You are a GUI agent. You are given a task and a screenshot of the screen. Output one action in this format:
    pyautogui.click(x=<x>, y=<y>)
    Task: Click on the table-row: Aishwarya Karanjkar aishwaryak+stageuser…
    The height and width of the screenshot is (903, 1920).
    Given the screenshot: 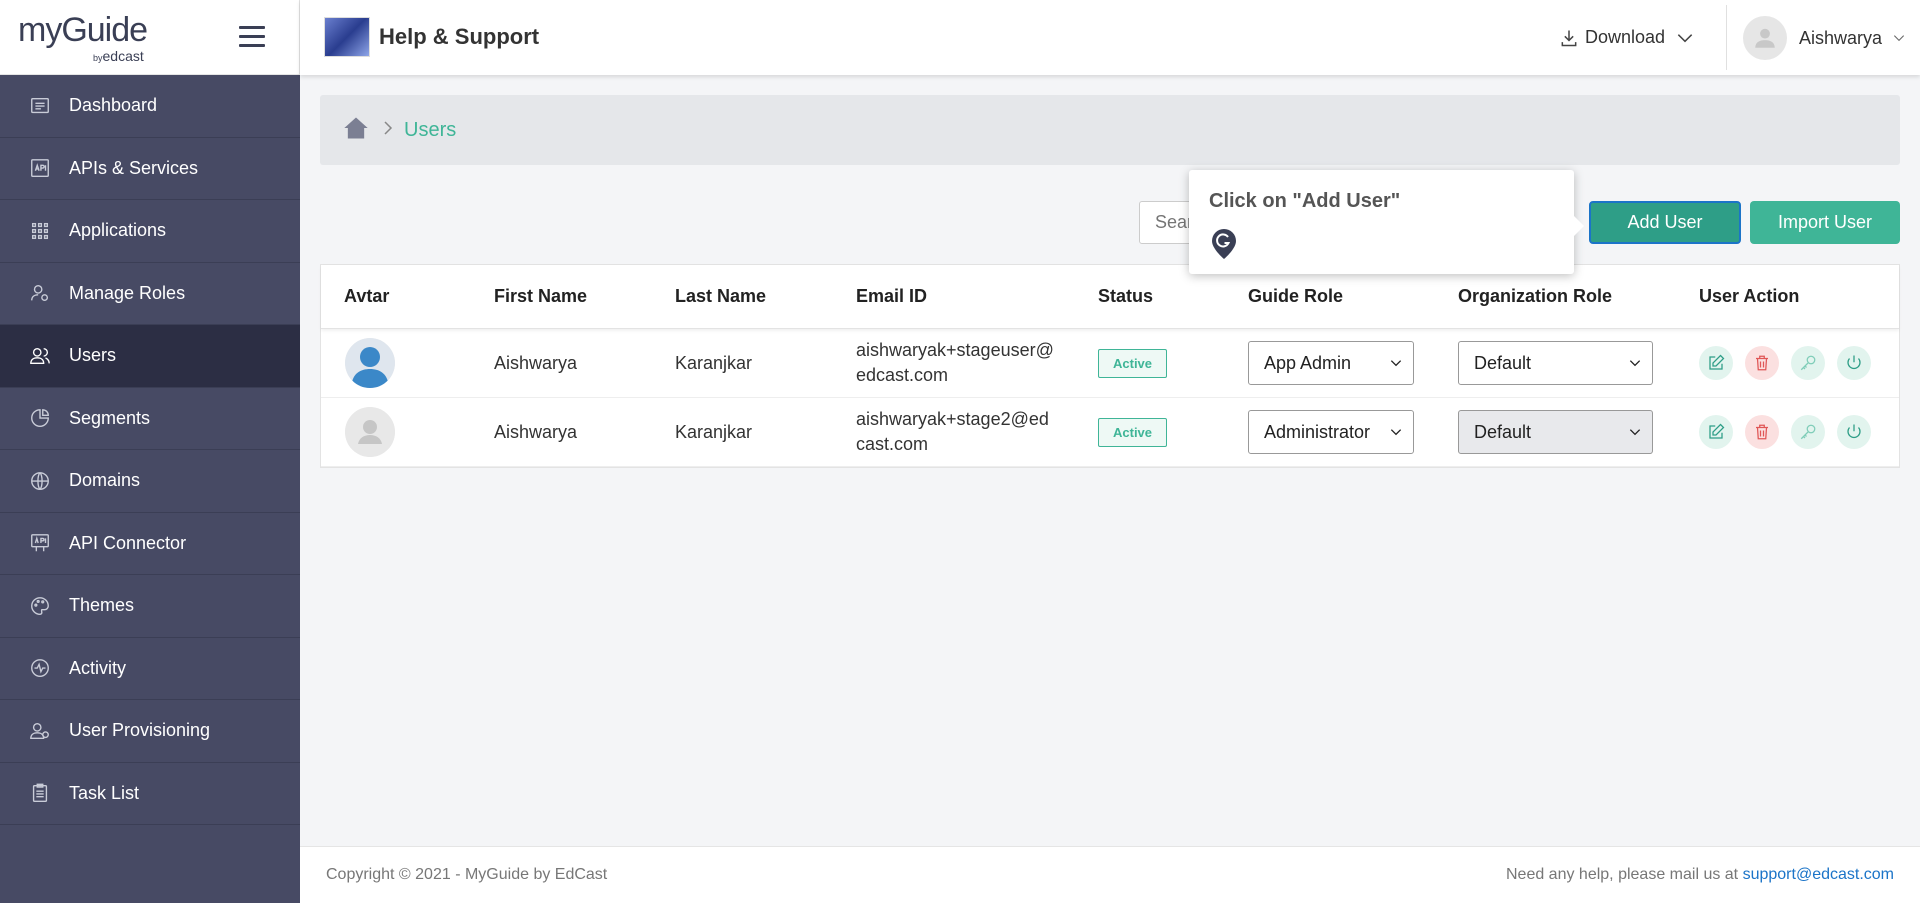 What is the action you would take?
    pyautogui.click(x=1110, y=363)
    